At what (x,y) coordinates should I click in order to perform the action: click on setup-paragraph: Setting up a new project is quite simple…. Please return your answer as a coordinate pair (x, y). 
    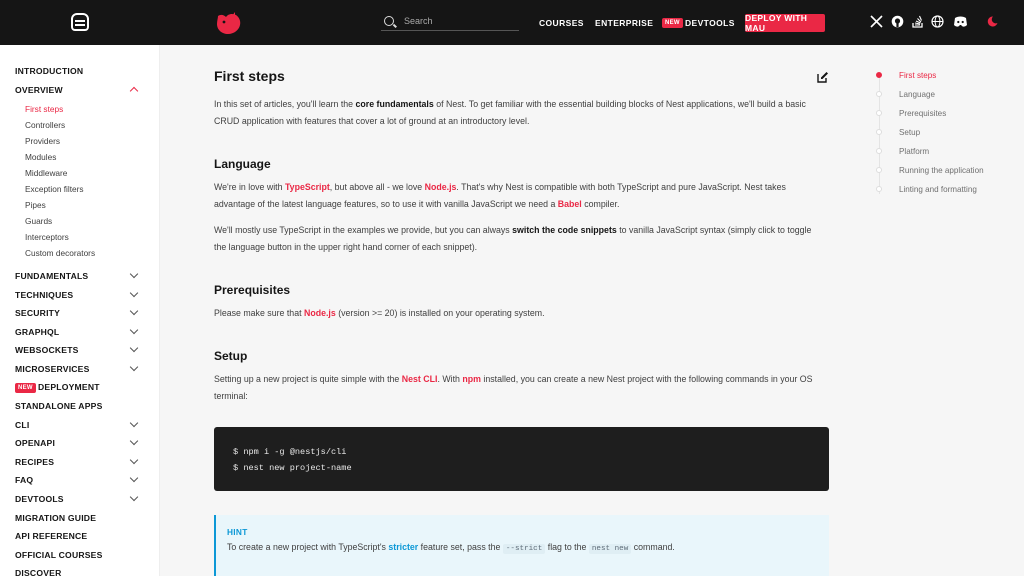
    Looking at the image, I should click on (513, 387).